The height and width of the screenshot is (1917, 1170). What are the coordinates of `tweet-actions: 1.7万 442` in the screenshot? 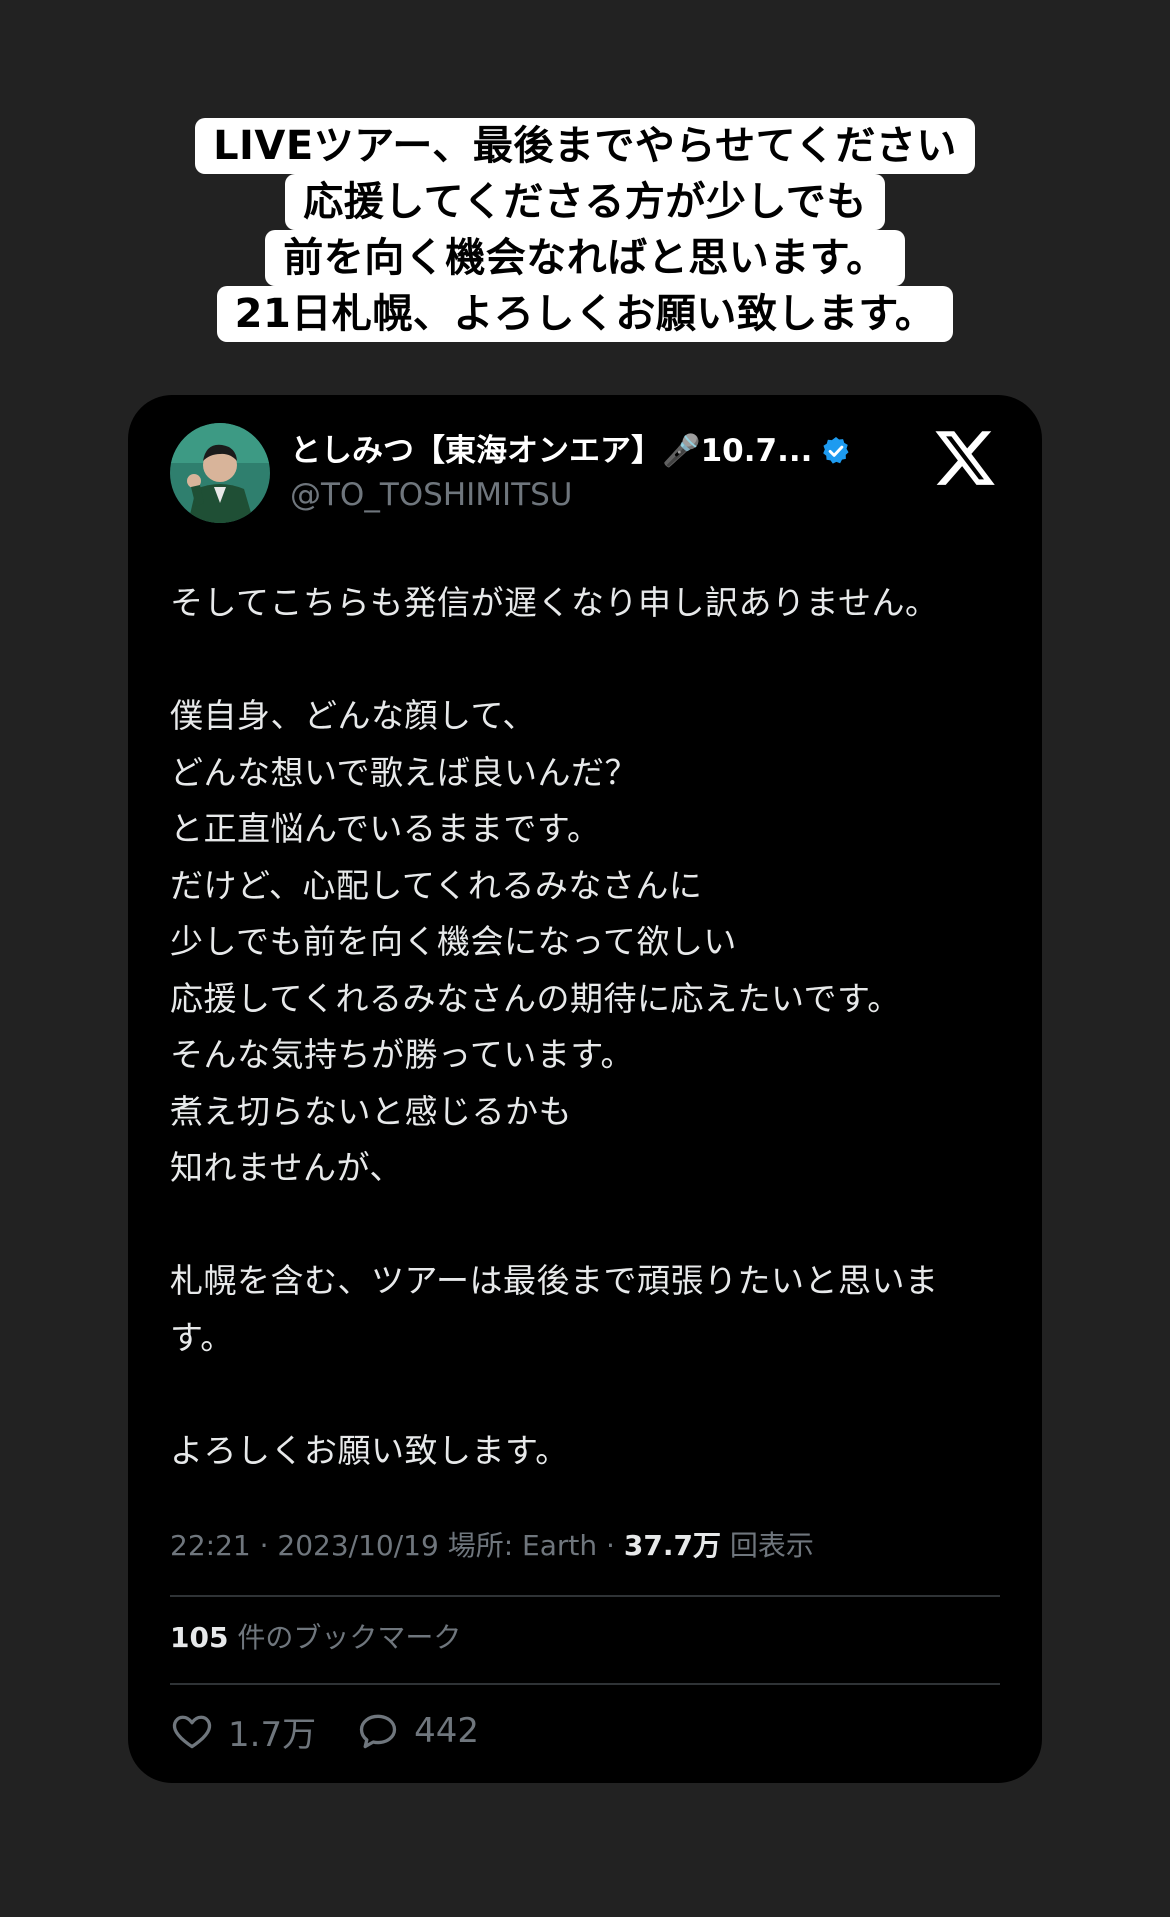 It's located at (344, 1731).